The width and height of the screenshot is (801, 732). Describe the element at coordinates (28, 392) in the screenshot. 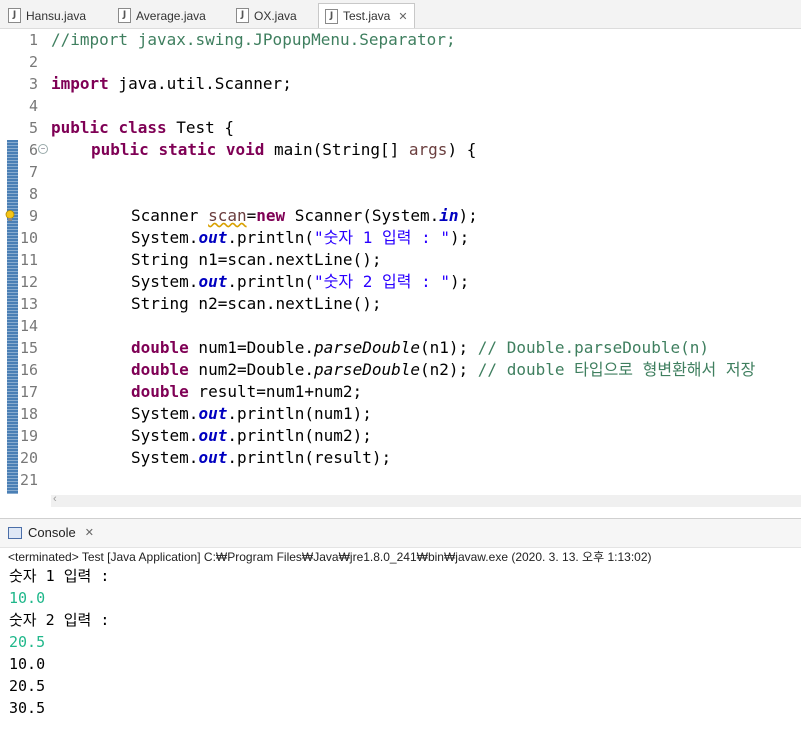

I see `line-number: 17` at that location.